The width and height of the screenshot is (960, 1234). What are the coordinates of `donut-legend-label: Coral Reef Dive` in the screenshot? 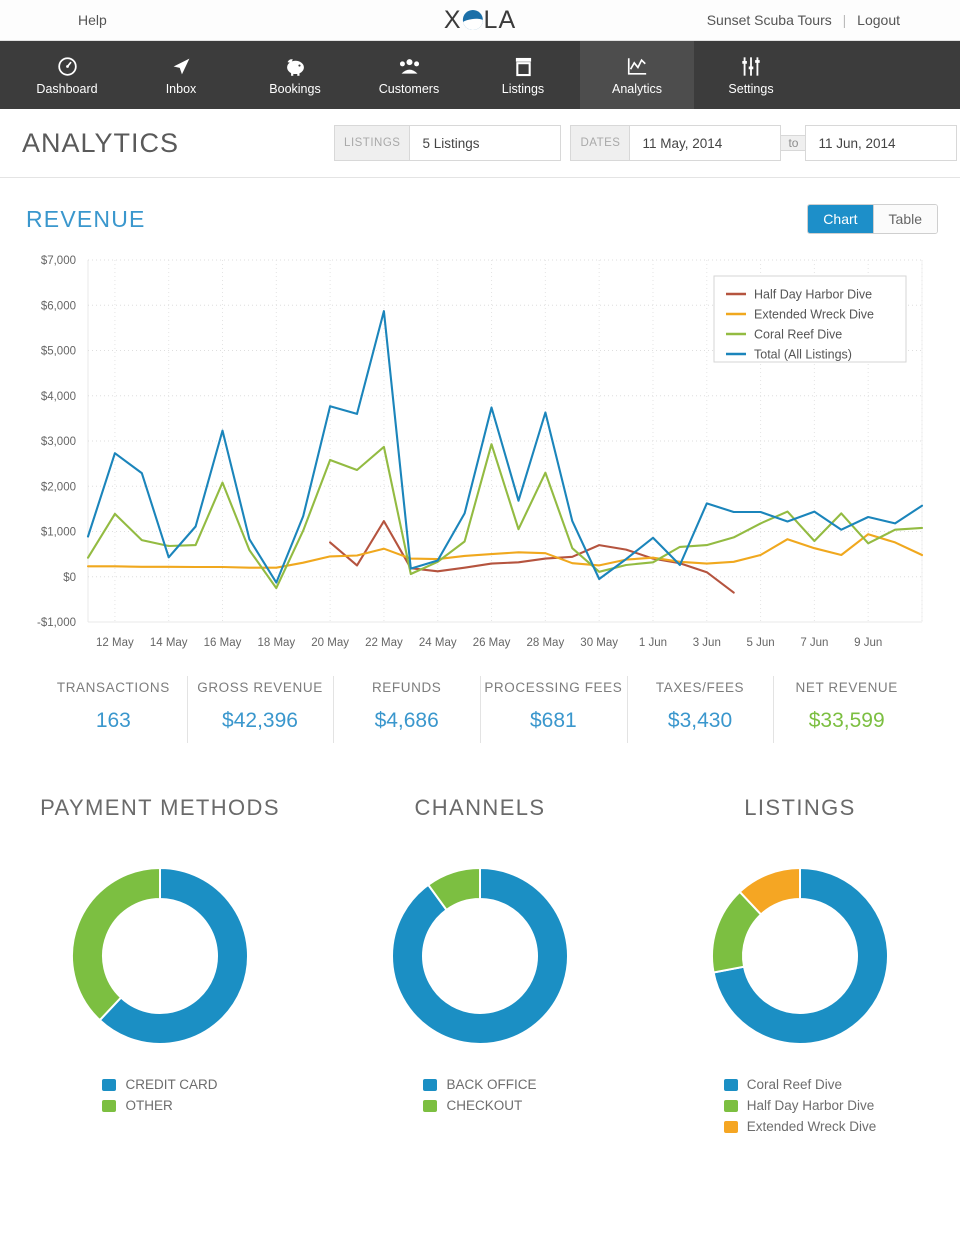 It's located at (794, 1084).